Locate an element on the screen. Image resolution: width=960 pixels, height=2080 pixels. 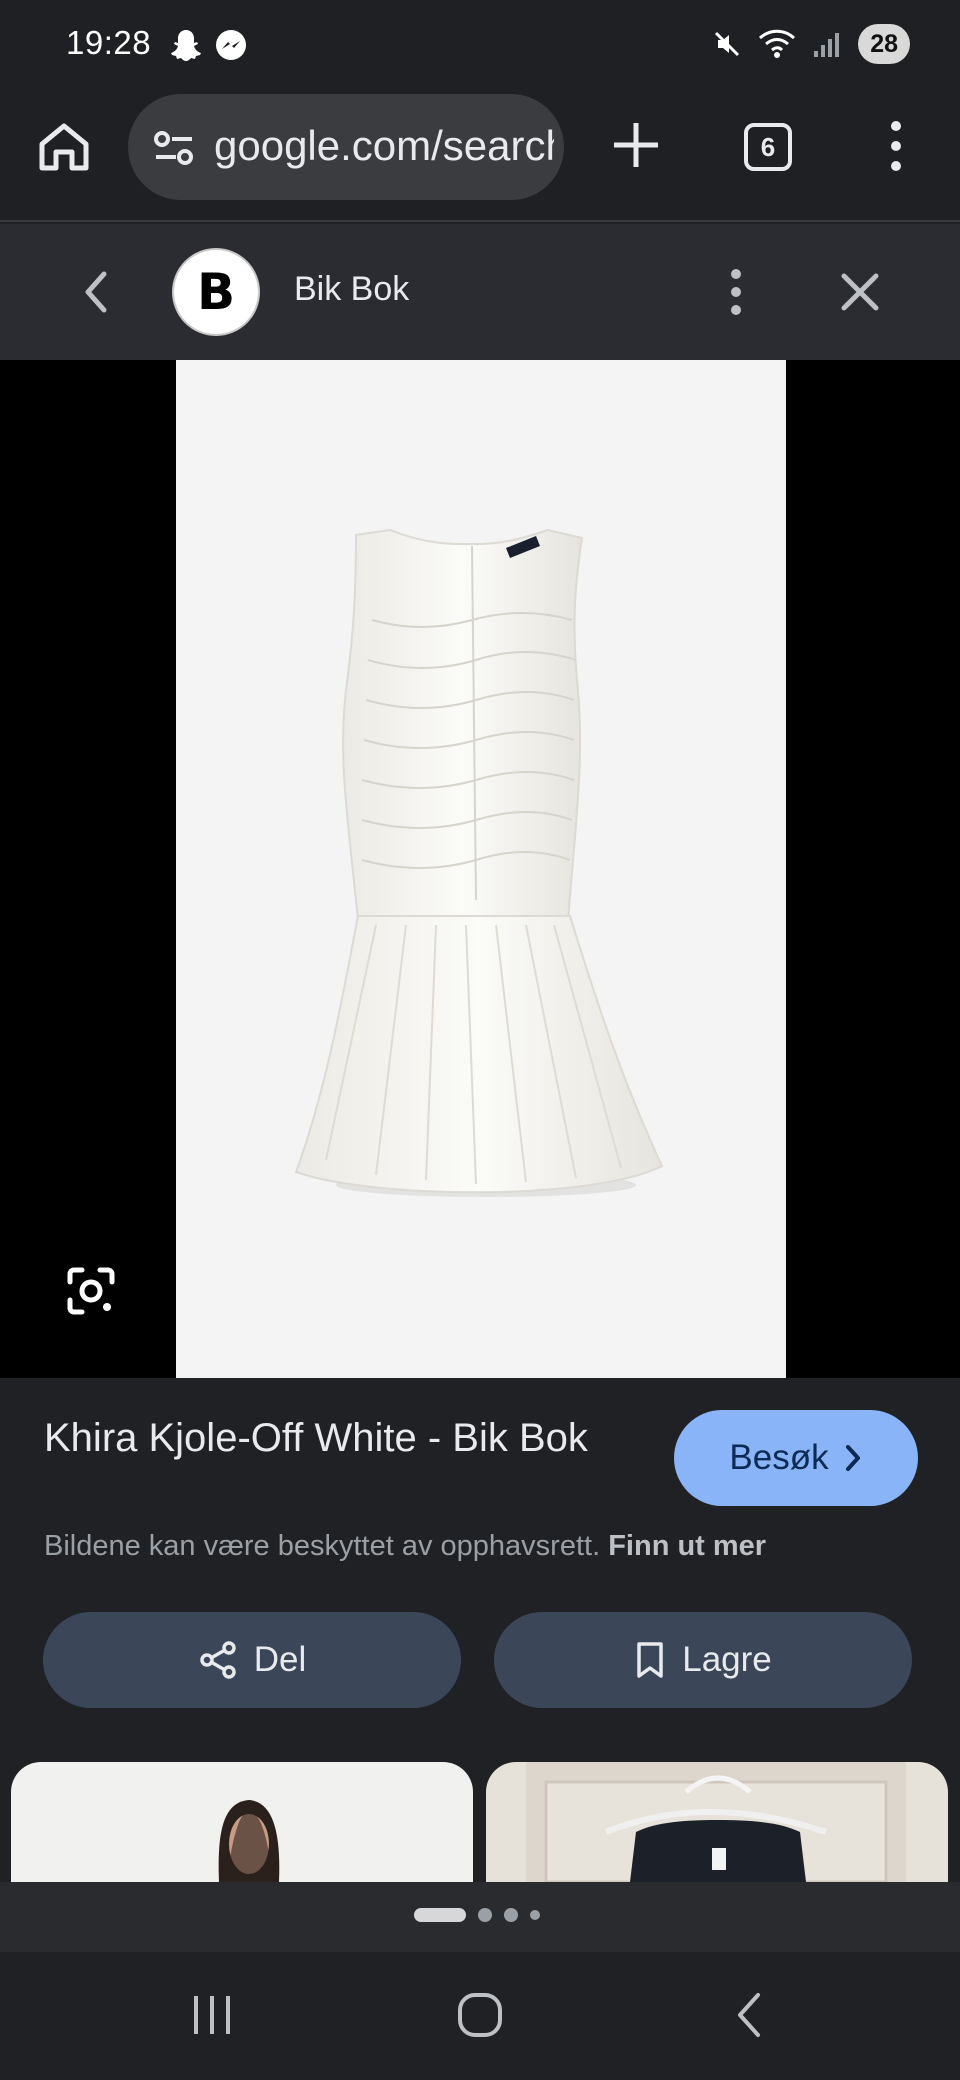
url-bar: google.com/search is located at coordinates (346, 147).